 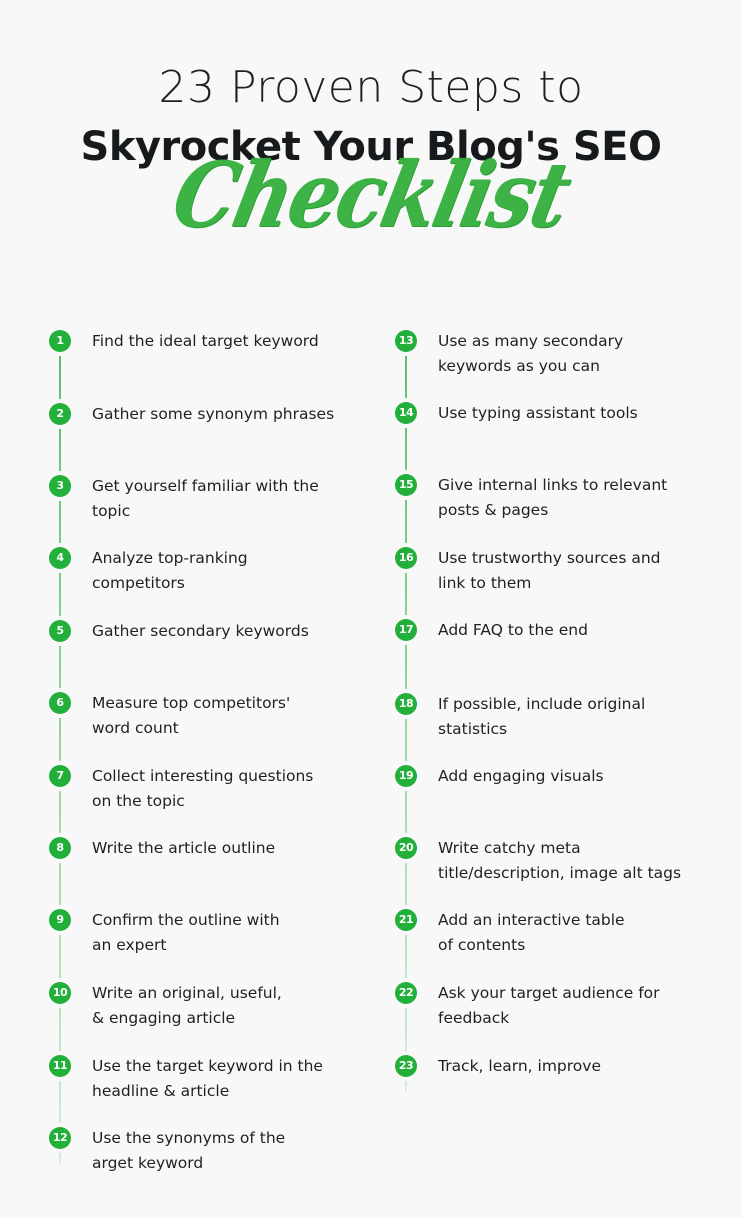 What do you see at coordinates (186, 920) in the screenshot?
I see `step-text: Confirm the outline with` at bounding box center [186, 920].